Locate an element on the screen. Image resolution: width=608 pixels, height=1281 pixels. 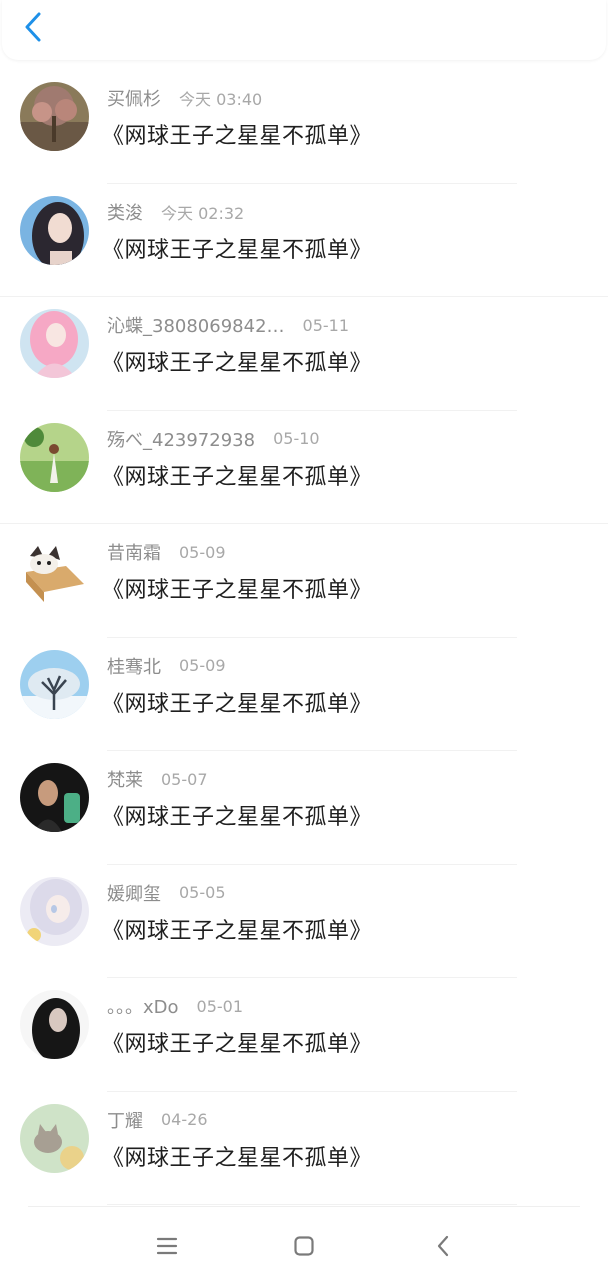
comment-item: 媛卿玺 05-05 《网球王子之星星不孤单》 is located at coordinates (304, 921).